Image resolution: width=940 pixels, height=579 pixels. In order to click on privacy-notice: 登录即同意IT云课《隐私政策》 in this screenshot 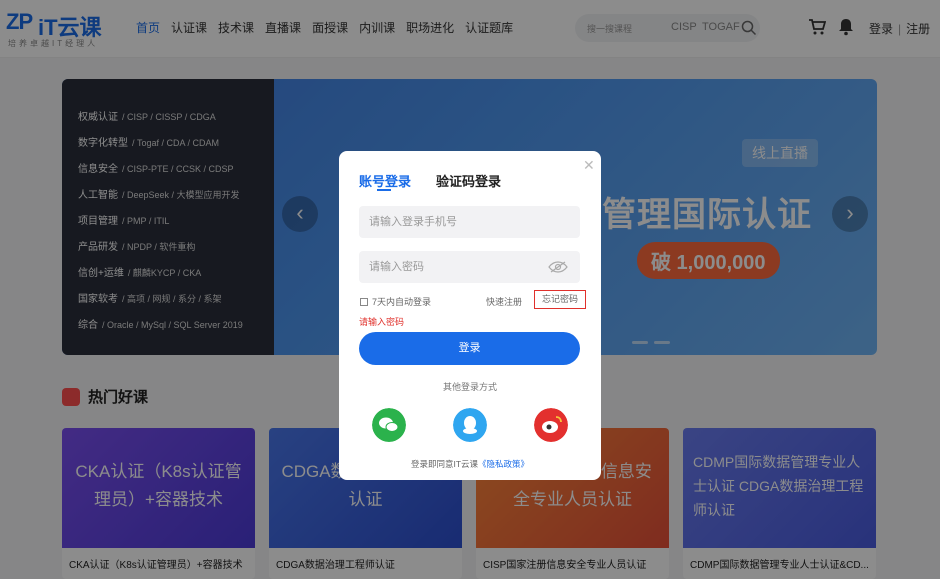, I will do `click(470, 464)`.